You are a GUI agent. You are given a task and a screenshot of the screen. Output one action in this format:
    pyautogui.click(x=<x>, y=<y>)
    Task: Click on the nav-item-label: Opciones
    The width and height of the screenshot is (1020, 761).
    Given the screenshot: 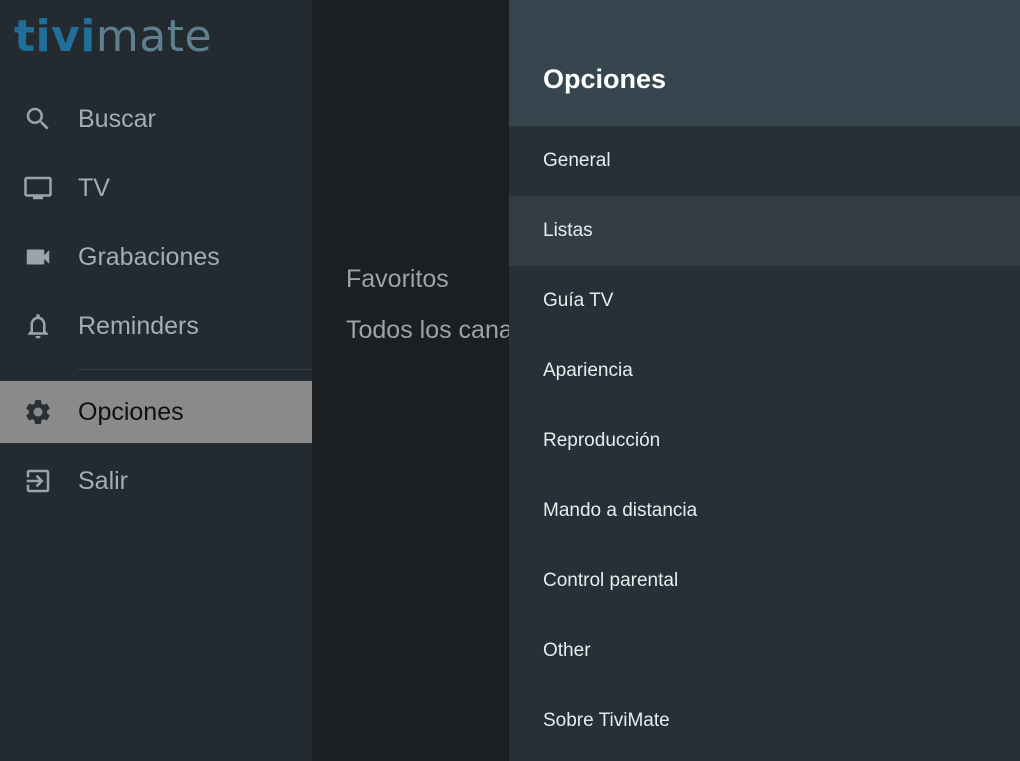 What is the action you would take?
    pyautogui.click(x=131, y=411)
    